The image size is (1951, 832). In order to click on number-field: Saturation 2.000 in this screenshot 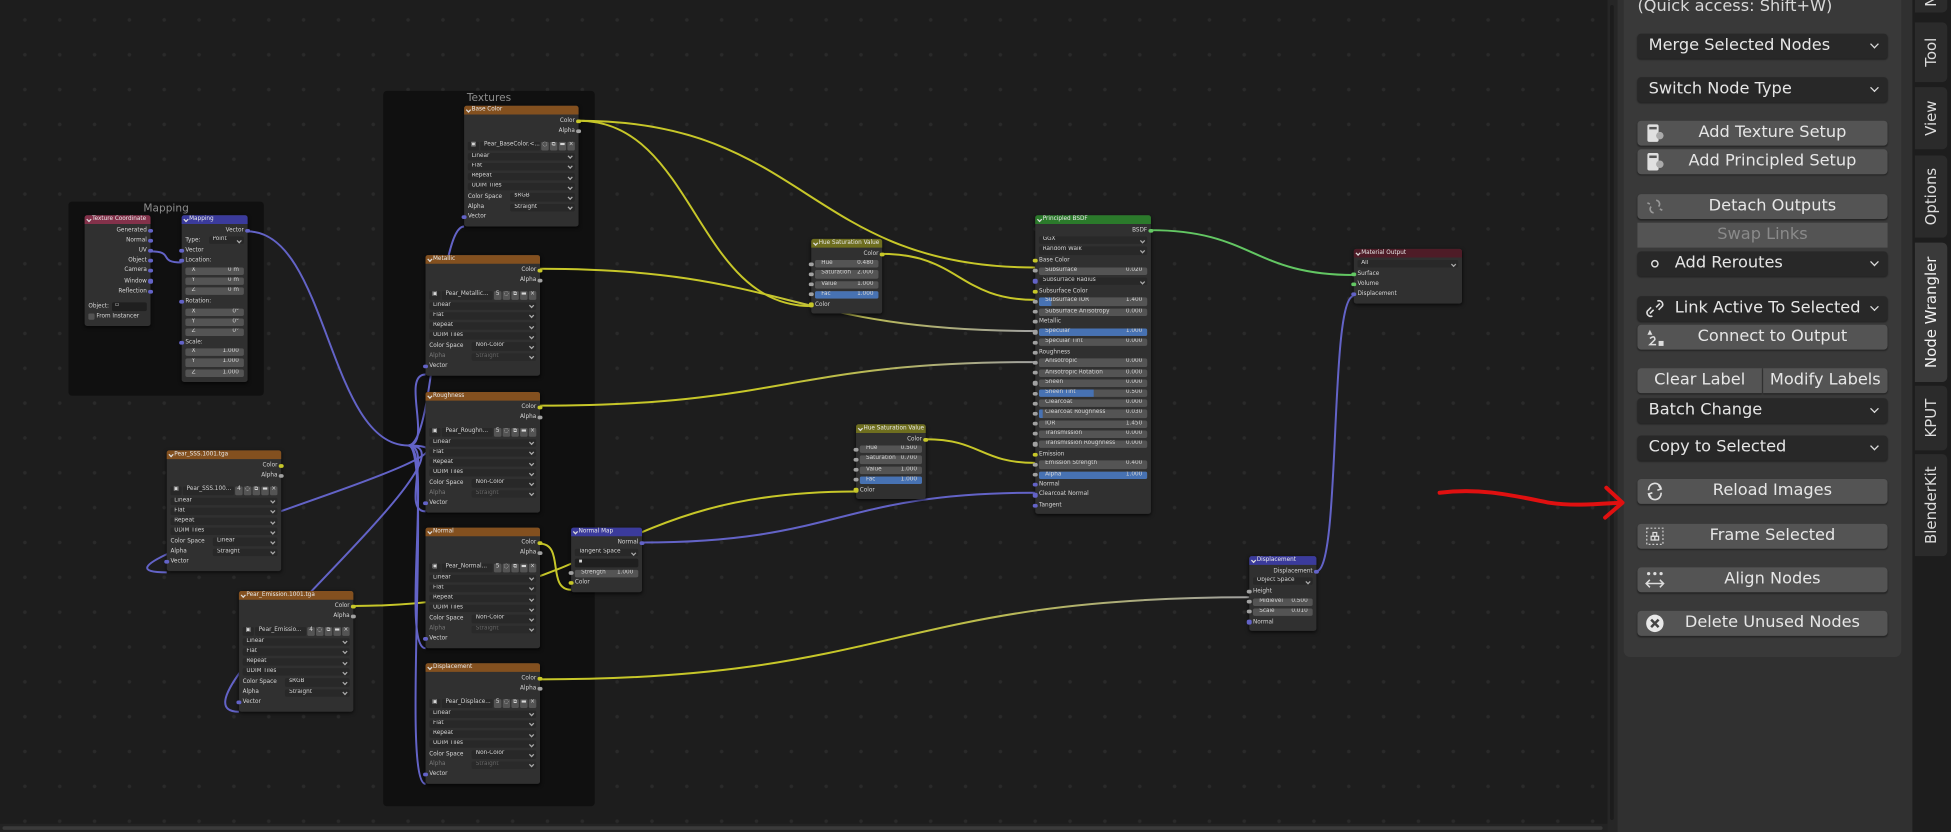, I will do `click(846, 274)`.